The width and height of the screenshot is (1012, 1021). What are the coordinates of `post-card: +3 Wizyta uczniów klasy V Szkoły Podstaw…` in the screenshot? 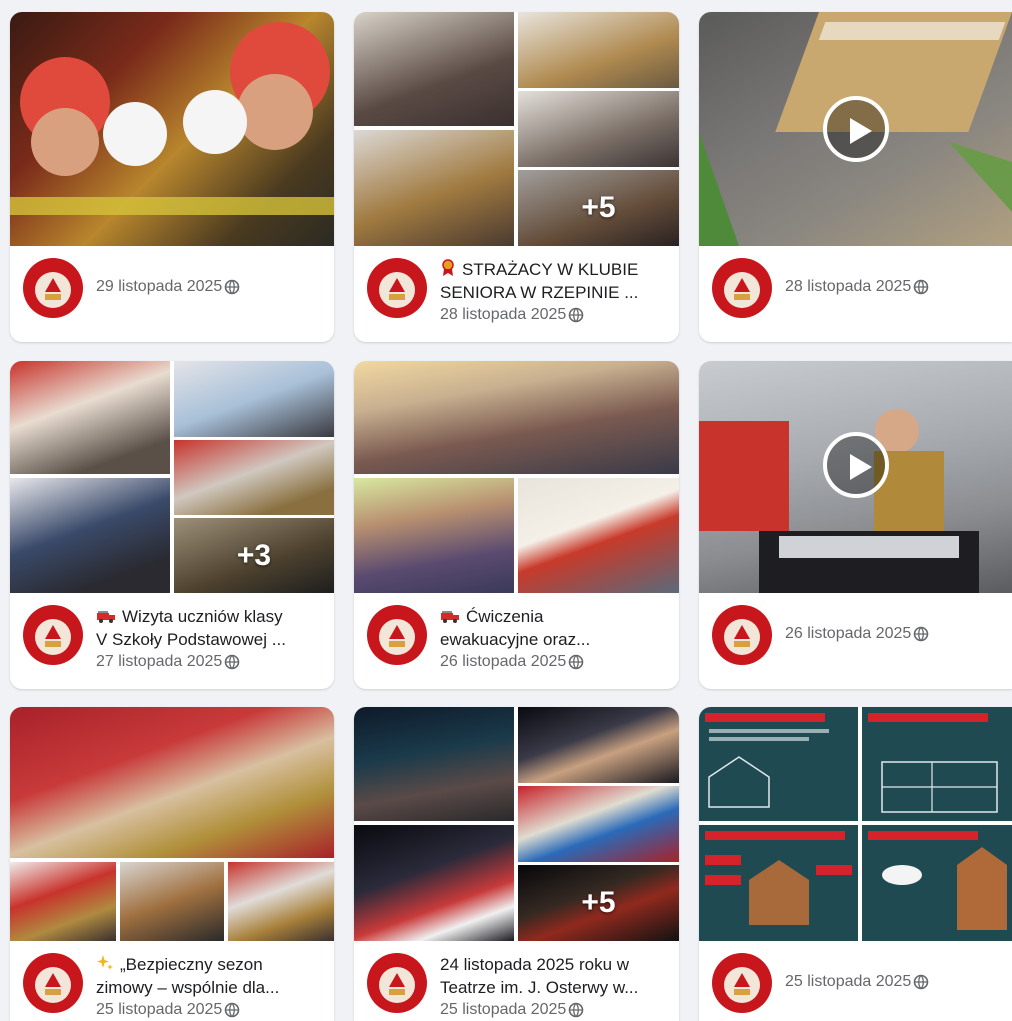 It's located at (172, 525).